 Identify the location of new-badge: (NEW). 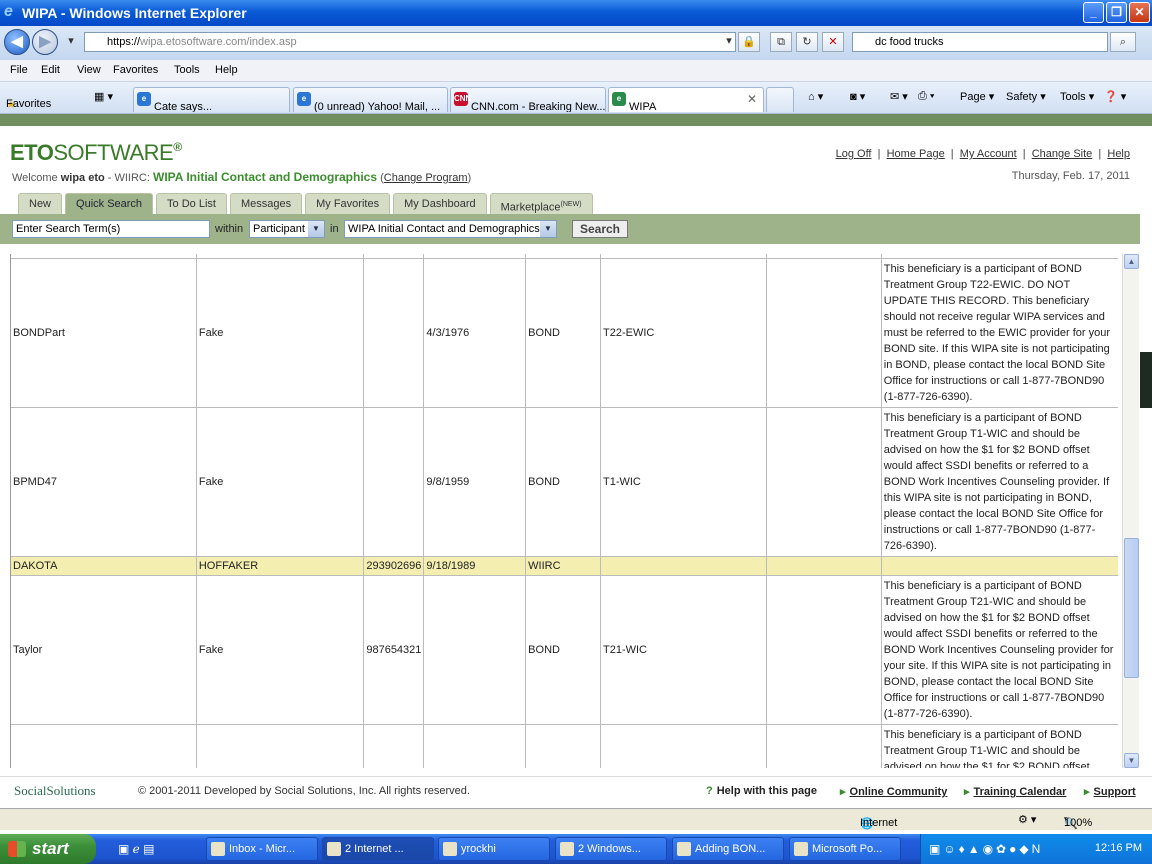
(571, 204).